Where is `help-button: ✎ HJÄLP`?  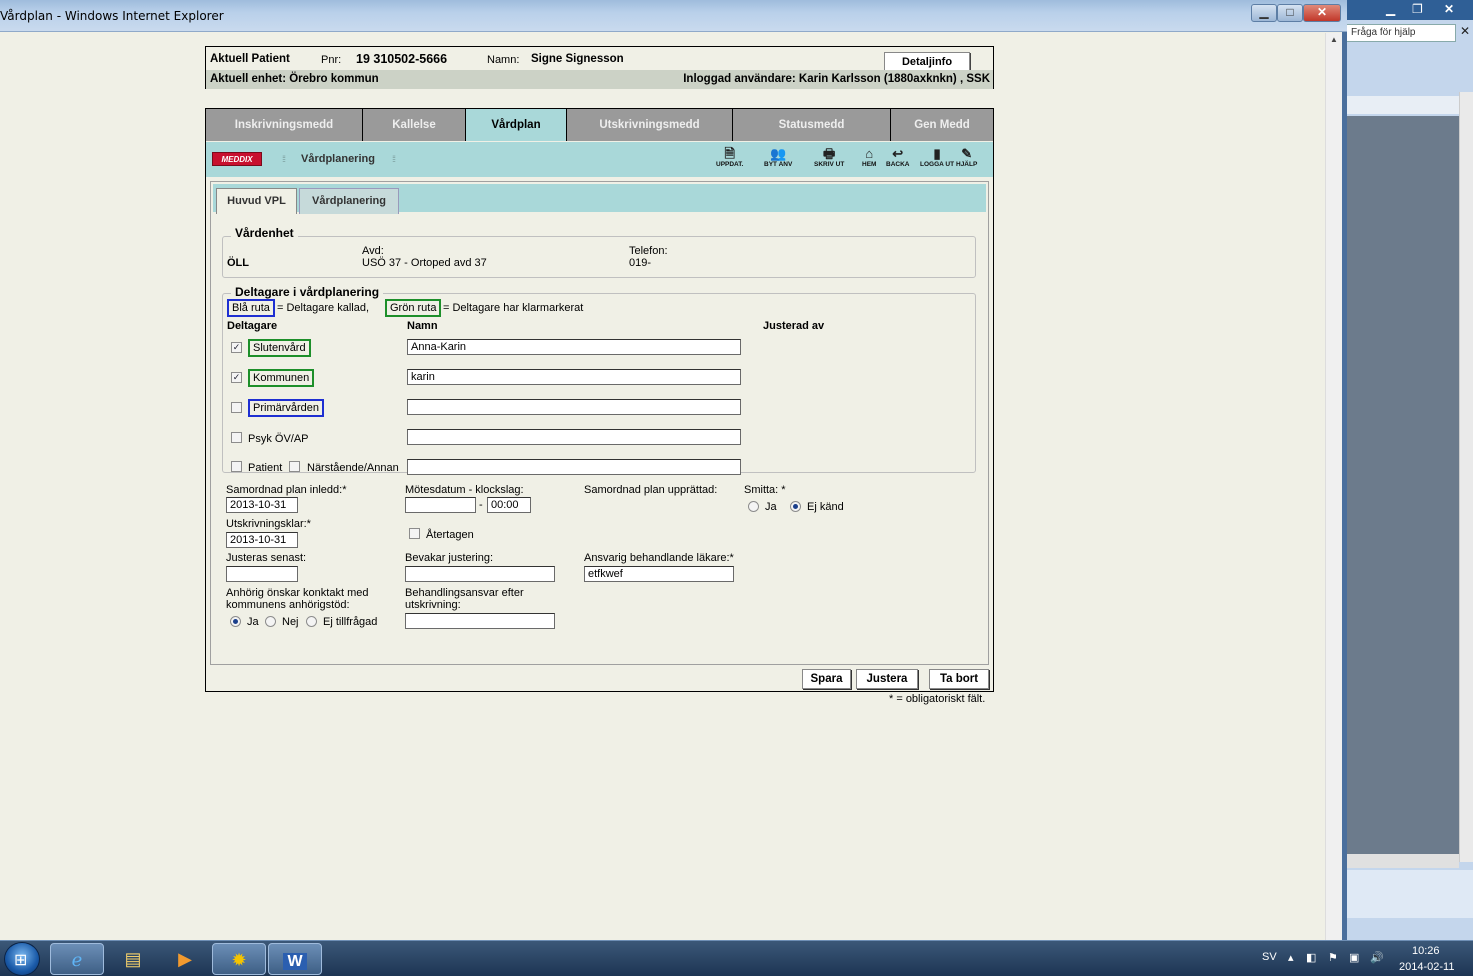 help-button: ✎ HJÄLP is located at coordinates (966, 157).